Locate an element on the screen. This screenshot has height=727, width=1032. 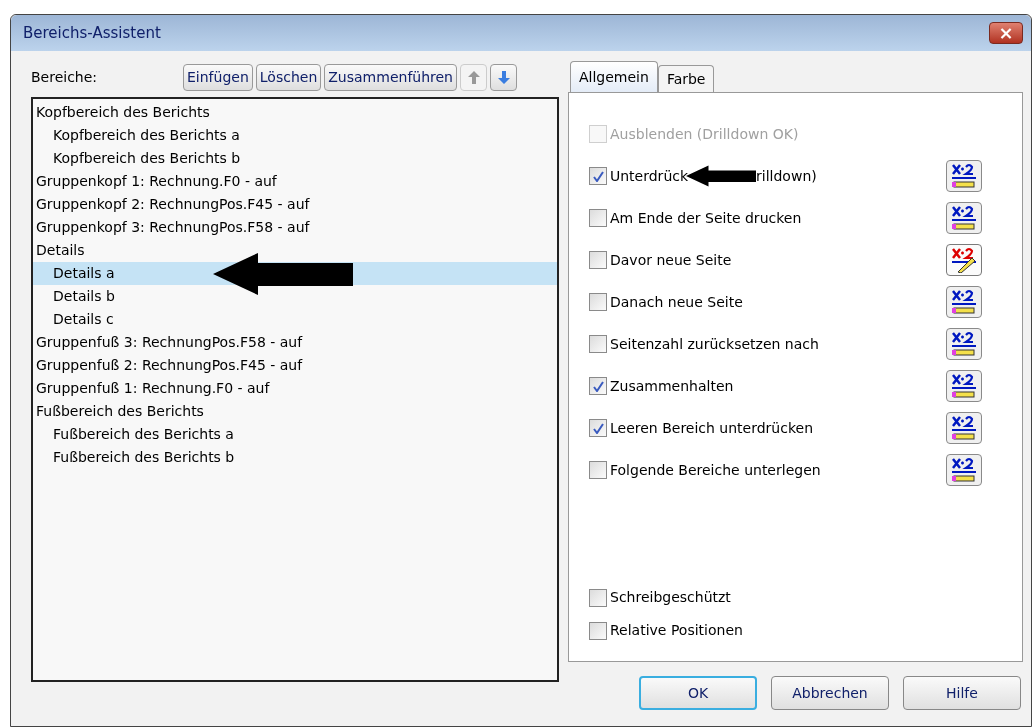
tree-item: Gruppenkopf 1: Rechnung.F0 - auf is located at coordinates (295, 181).